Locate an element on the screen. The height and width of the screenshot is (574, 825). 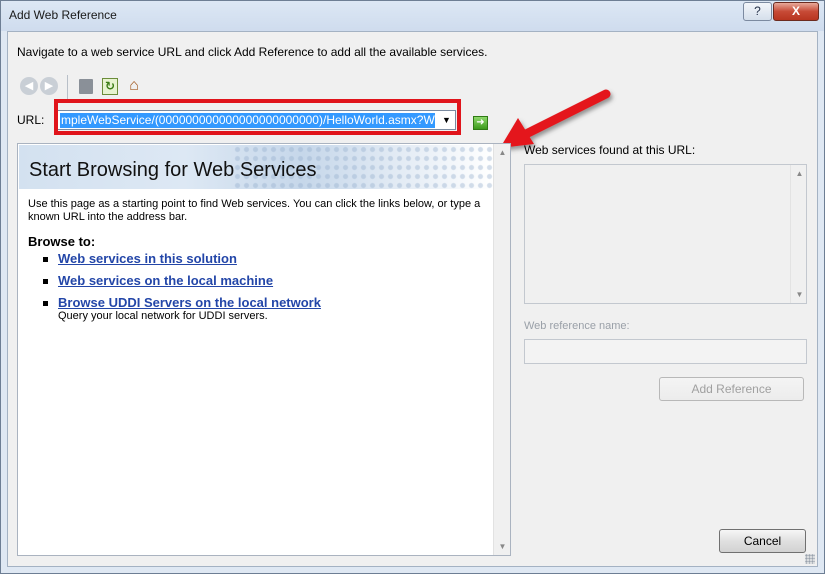
link-uddi-servers: Browse UDDI Servers on the local network is located at coordinates (189, 302).